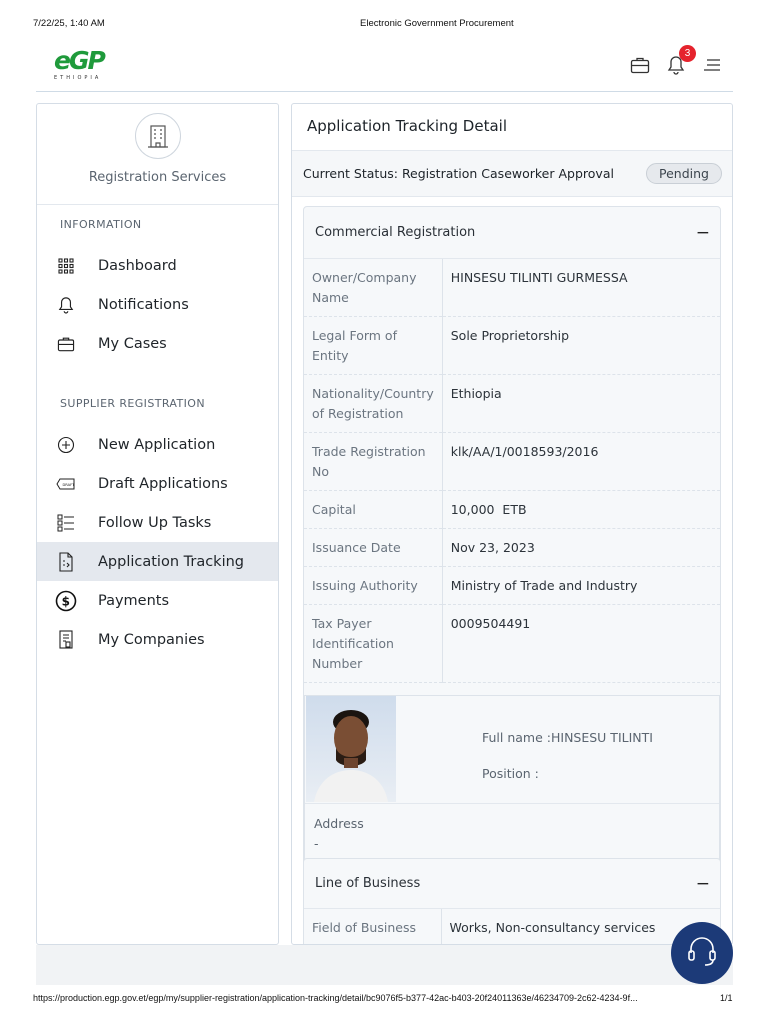 The width and height of the screenshot is (768, 1024). I want to click on sidebar-item-label: Application Tracking, so click(171, 561).